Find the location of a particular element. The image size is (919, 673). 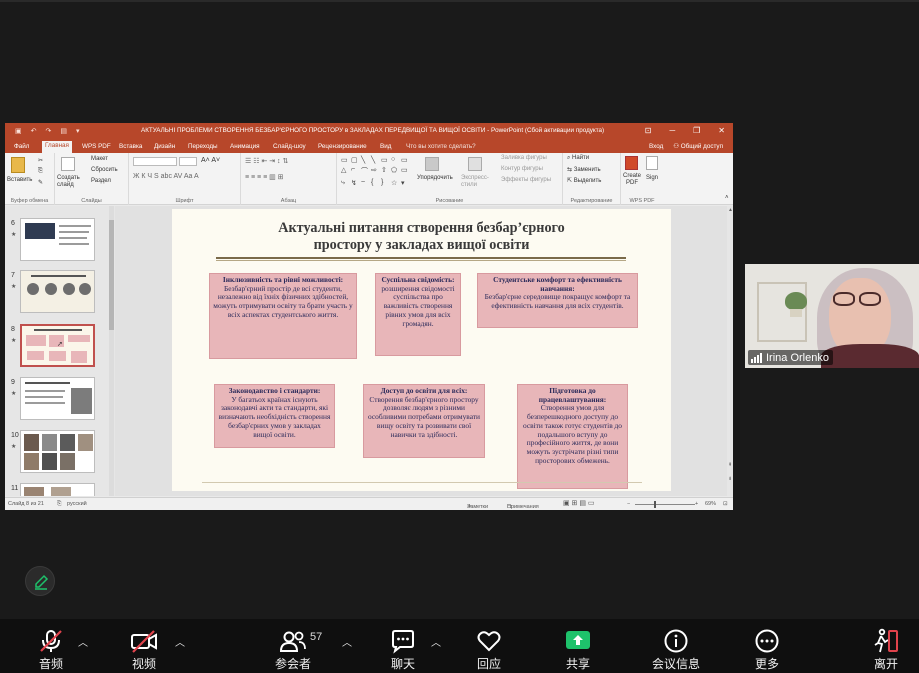

redo-icon: ↷ is located at coordinates (49, 131).